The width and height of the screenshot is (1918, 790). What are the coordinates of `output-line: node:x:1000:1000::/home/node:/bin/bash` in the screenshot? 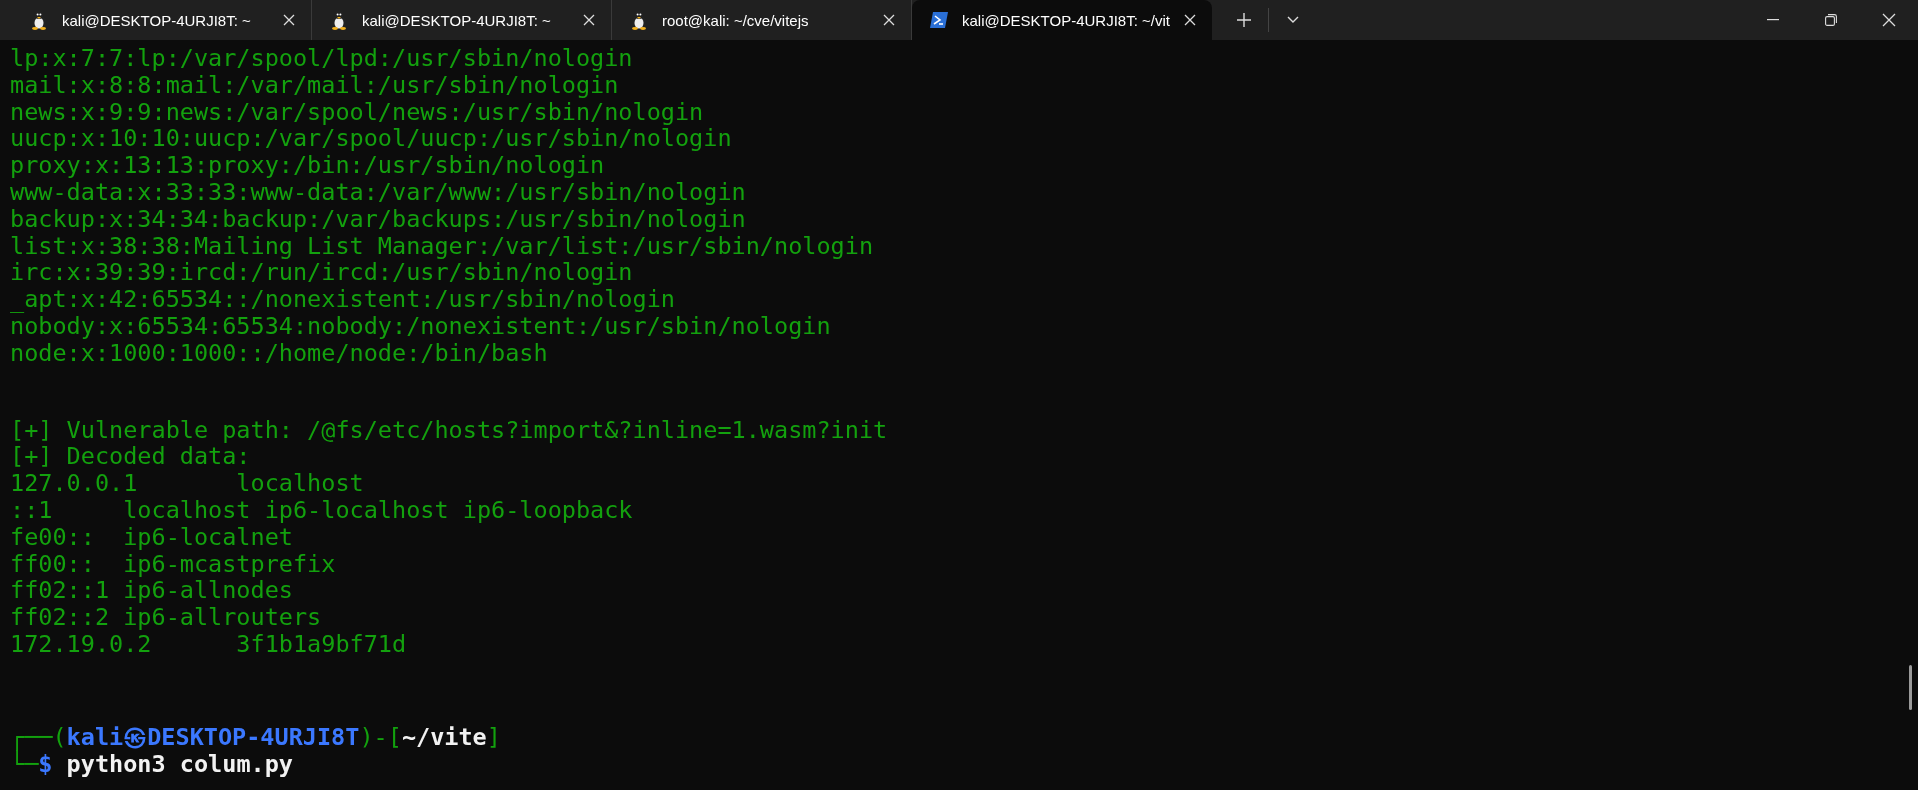 It's located at (279, 353).